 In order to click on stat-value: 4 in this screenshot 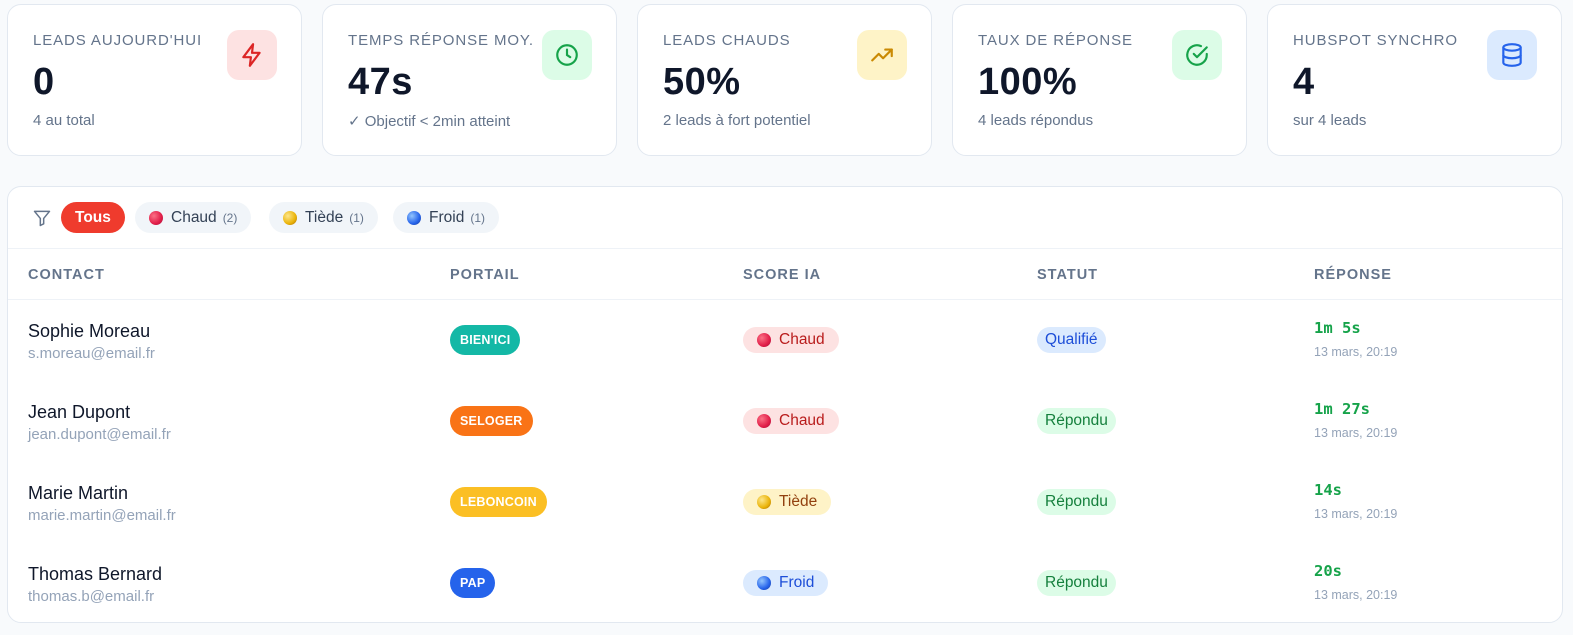, I will do `click(1304, 82)`.